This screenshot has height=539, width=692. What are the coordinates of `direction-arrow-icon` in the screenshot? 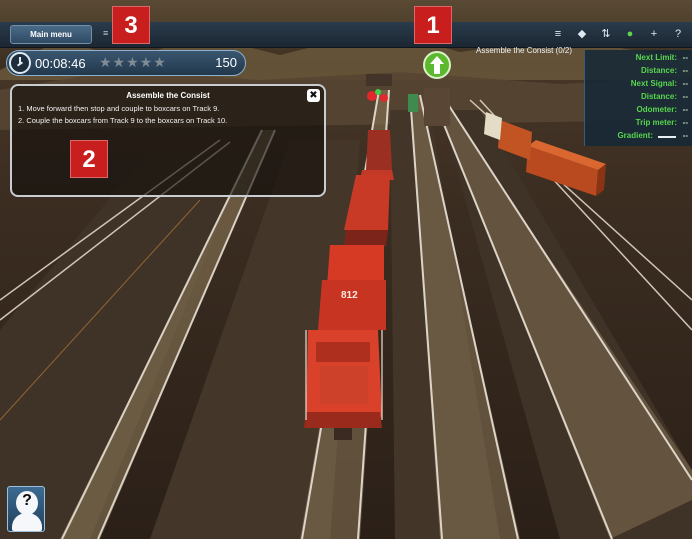 It's located at (437, 65).